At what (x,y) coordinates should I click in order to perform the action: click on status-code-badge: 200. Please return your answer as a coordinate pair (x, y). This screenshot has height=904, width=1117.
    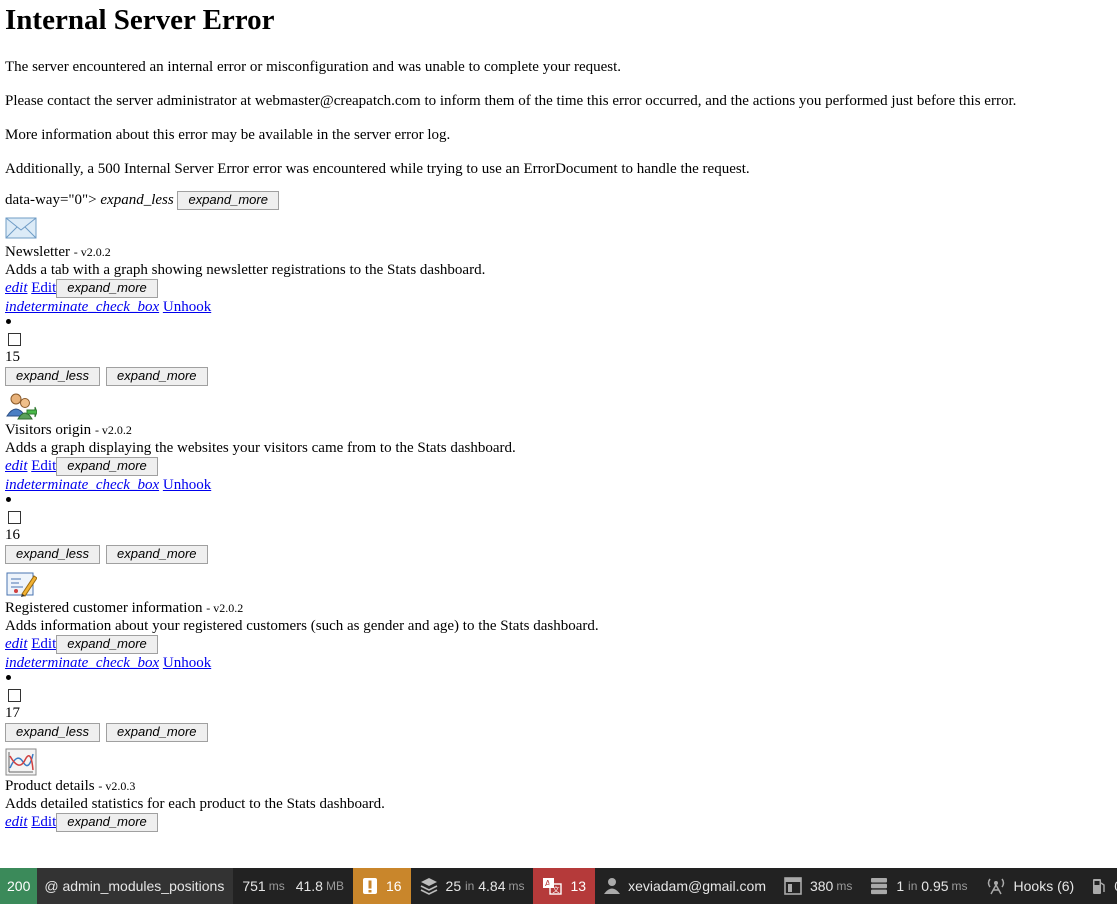
    Looking at the image, I should click on (19, 886).